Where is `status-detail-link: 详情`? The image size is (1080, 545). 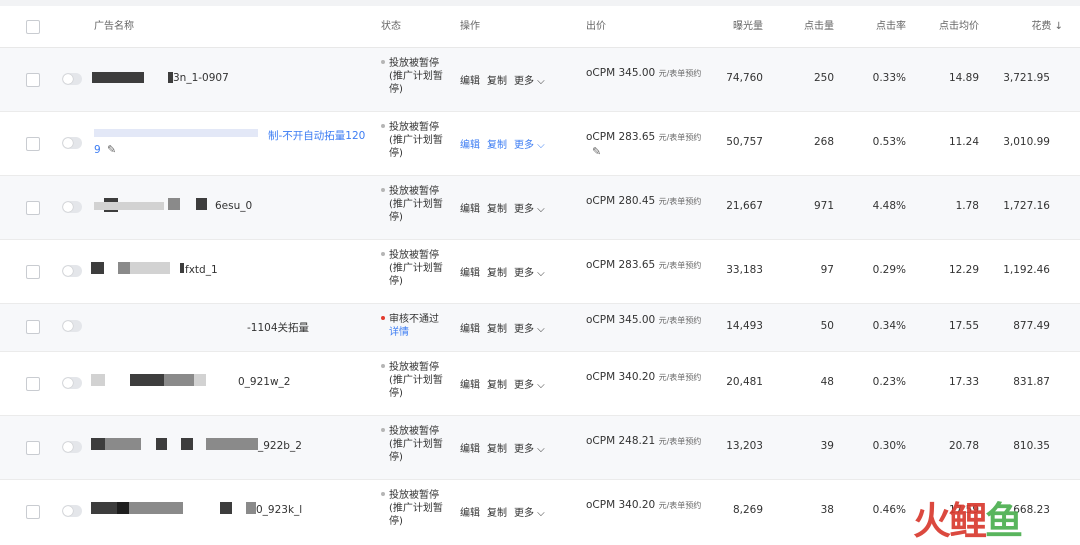
status-detail-link: 详情 is located at coordinates (395, 332).